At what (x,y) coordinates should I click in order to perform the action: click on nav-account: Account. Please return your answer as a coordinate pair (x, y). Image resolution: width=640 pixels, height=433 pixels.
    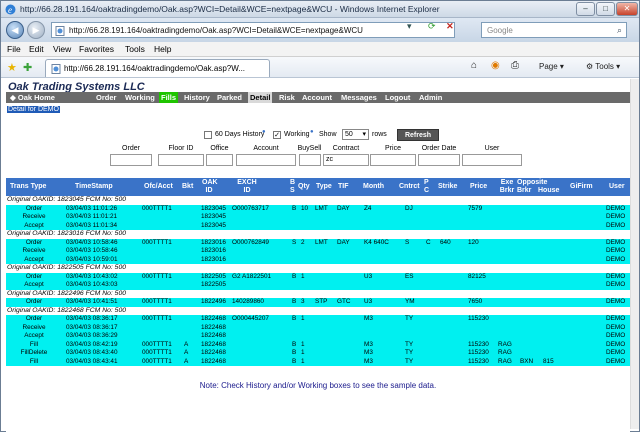
    Looking at the image, I should click on (317, 97).